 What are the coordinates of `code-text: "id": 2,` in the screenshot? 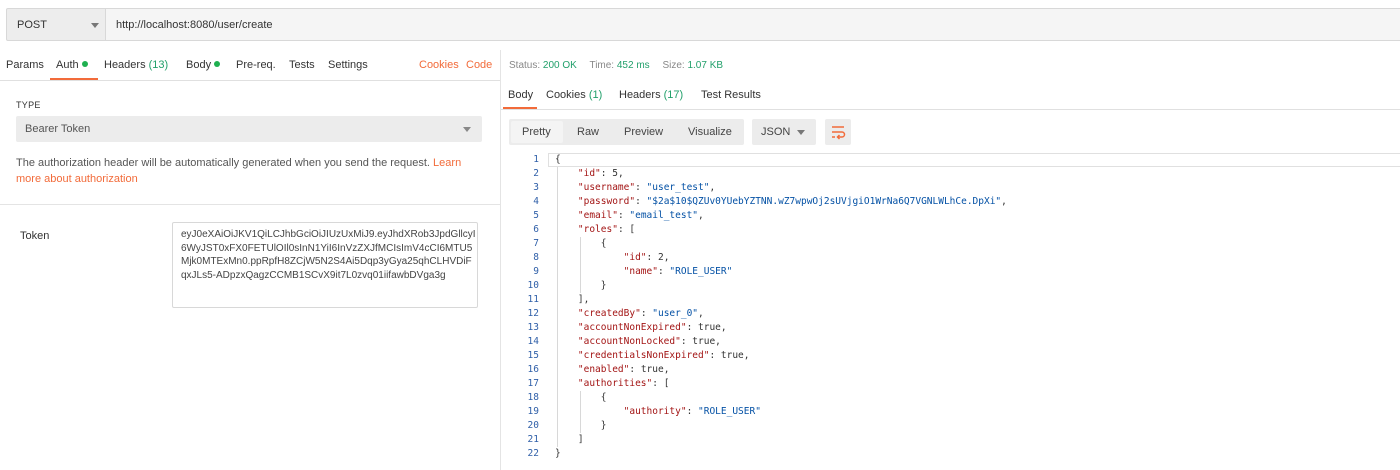 It's located at (646, 257).